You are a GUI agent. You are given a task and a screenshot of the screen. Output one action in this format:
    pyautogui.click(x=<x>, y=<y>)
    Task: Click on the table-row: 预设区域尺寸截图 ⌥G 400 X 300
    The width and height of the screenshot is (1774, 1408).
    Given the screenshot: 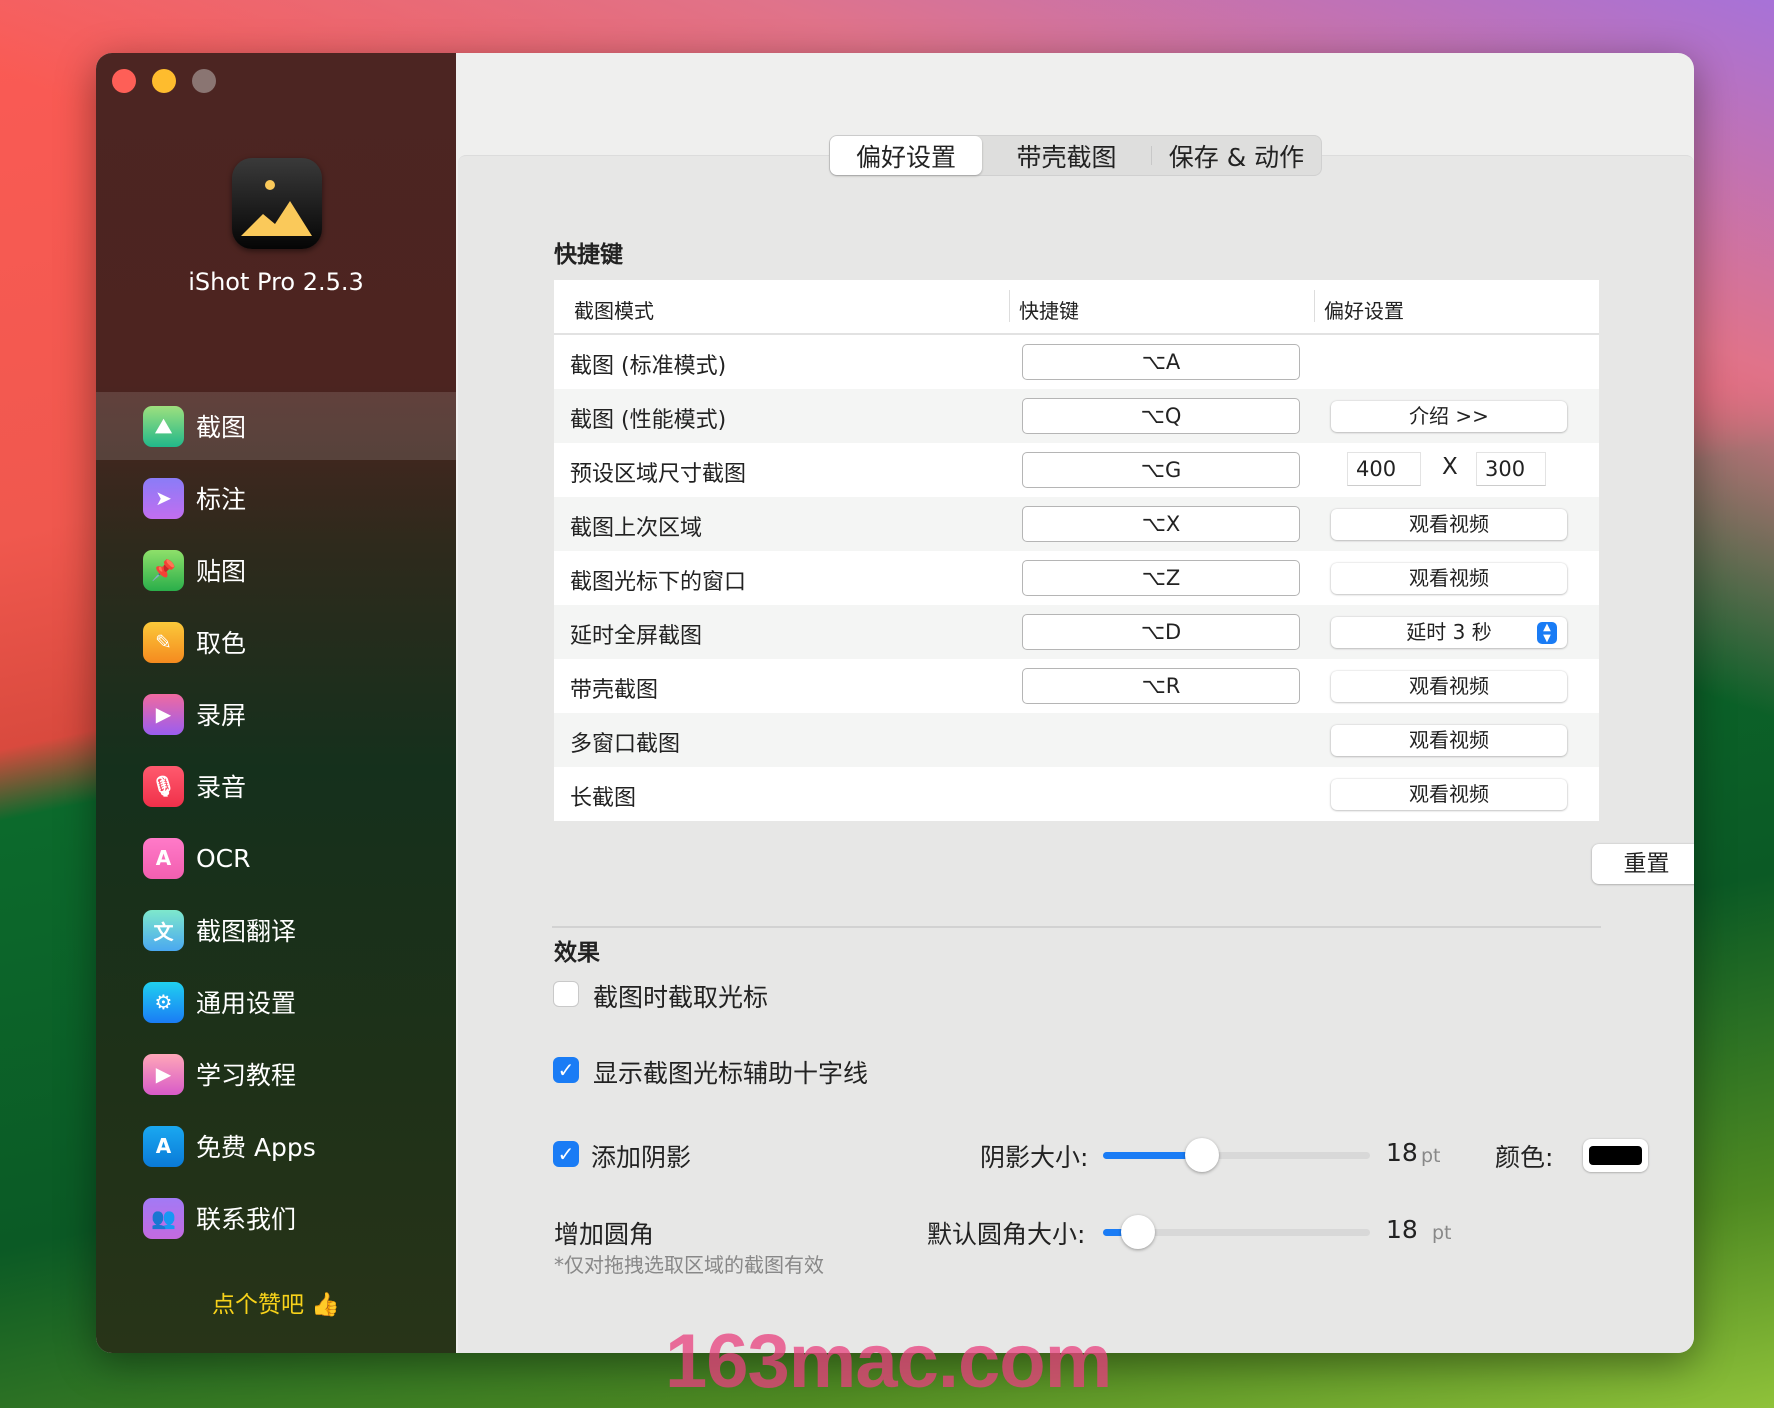 What is the action you would take?
    pyautogui.click(x=1076, y=470)
    